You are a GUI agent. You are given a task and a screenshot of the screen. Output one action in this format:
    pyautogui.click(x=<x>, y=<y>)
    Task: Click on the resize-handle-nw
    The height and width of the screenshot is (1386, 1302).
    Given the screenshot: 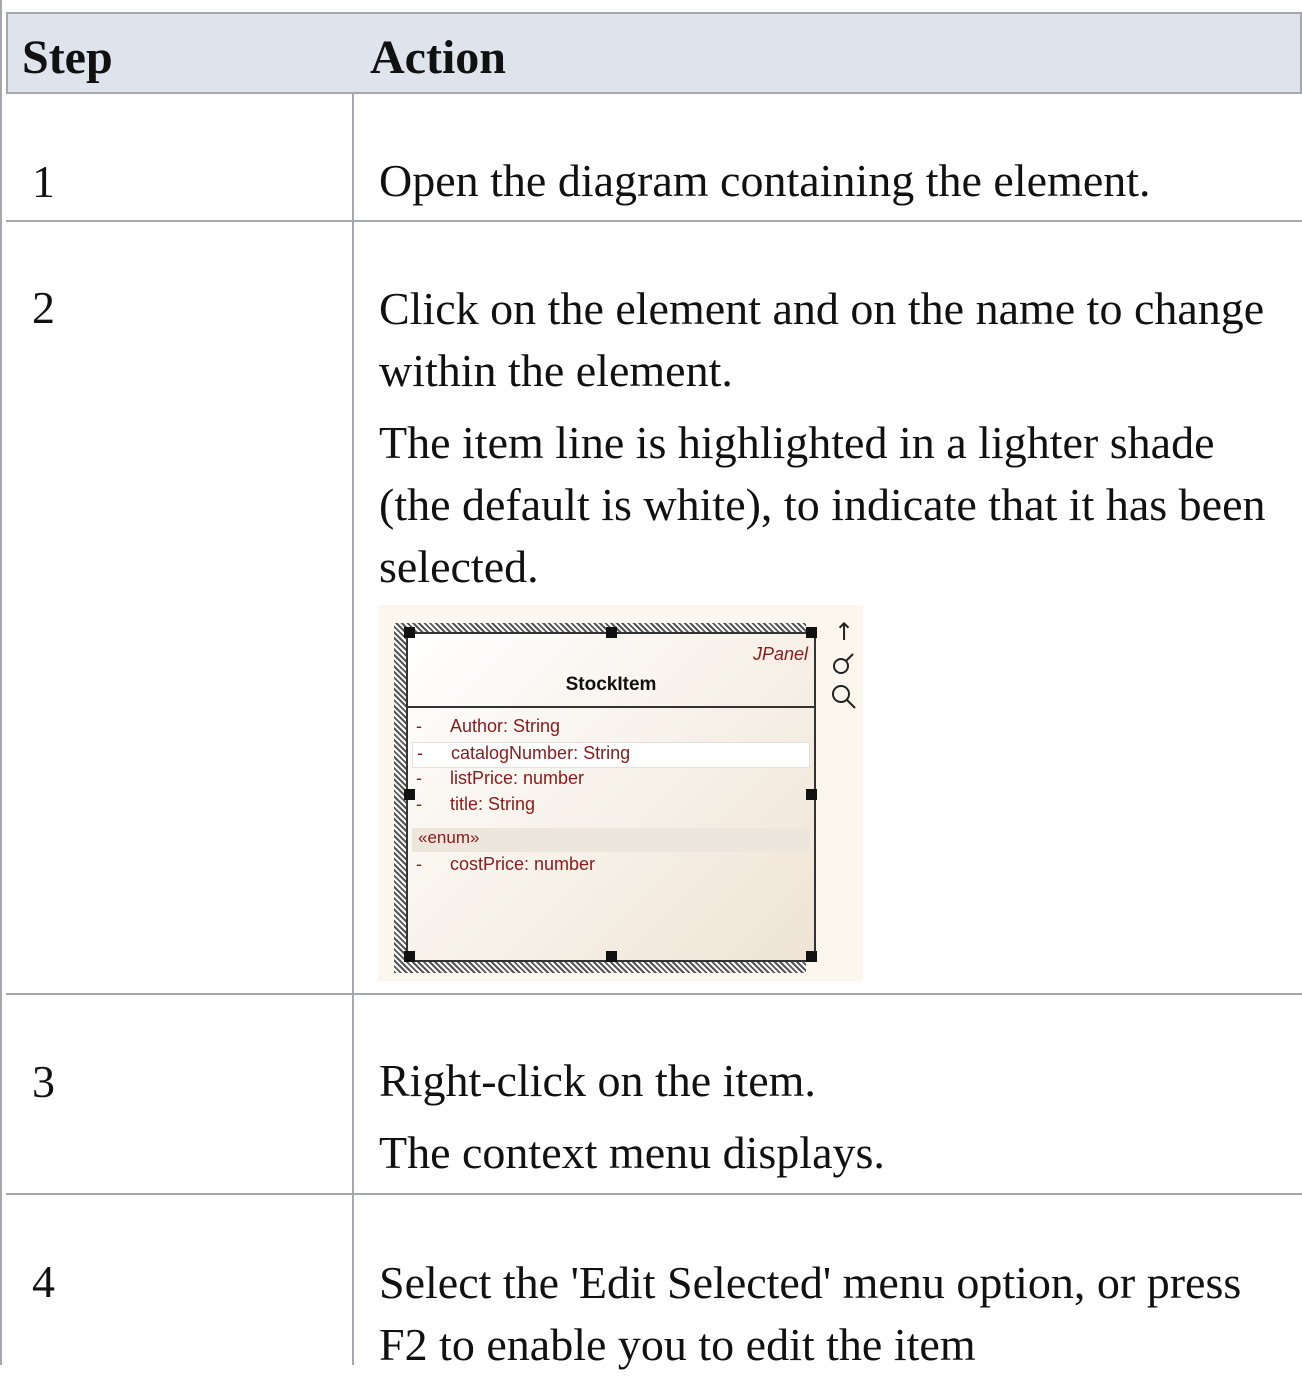 What is the action you would take?
    pyautogui.click(x=409, y=632)
    